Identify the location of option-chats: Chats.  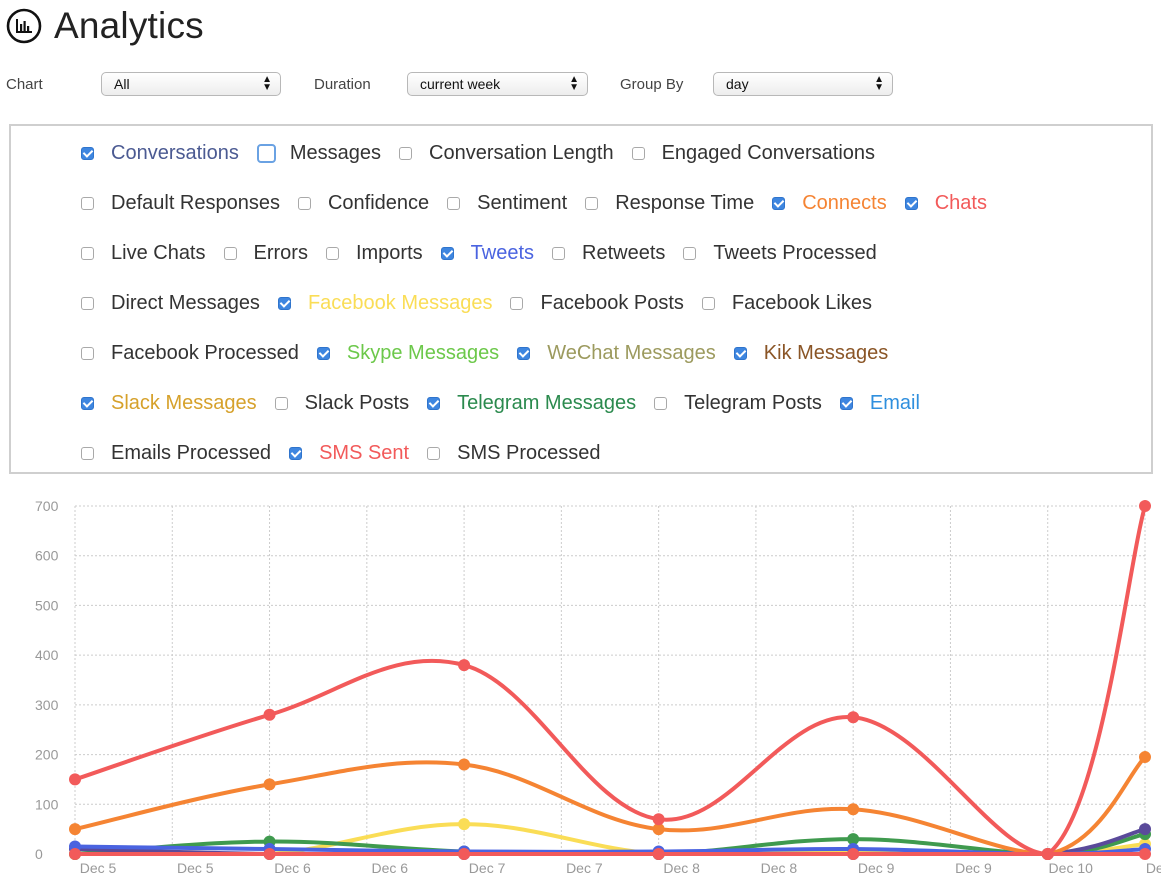
(945, 203).